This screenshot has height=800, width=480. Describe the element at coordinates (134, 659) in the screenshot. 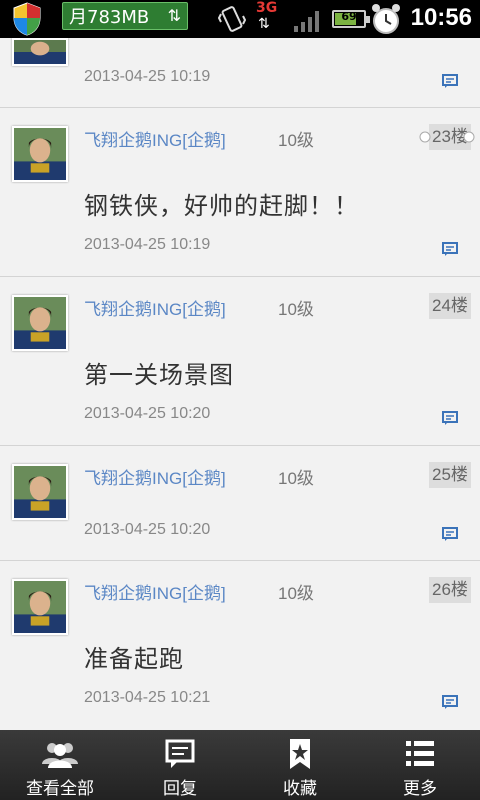

I see `post-content: 准备起跑` at that location.